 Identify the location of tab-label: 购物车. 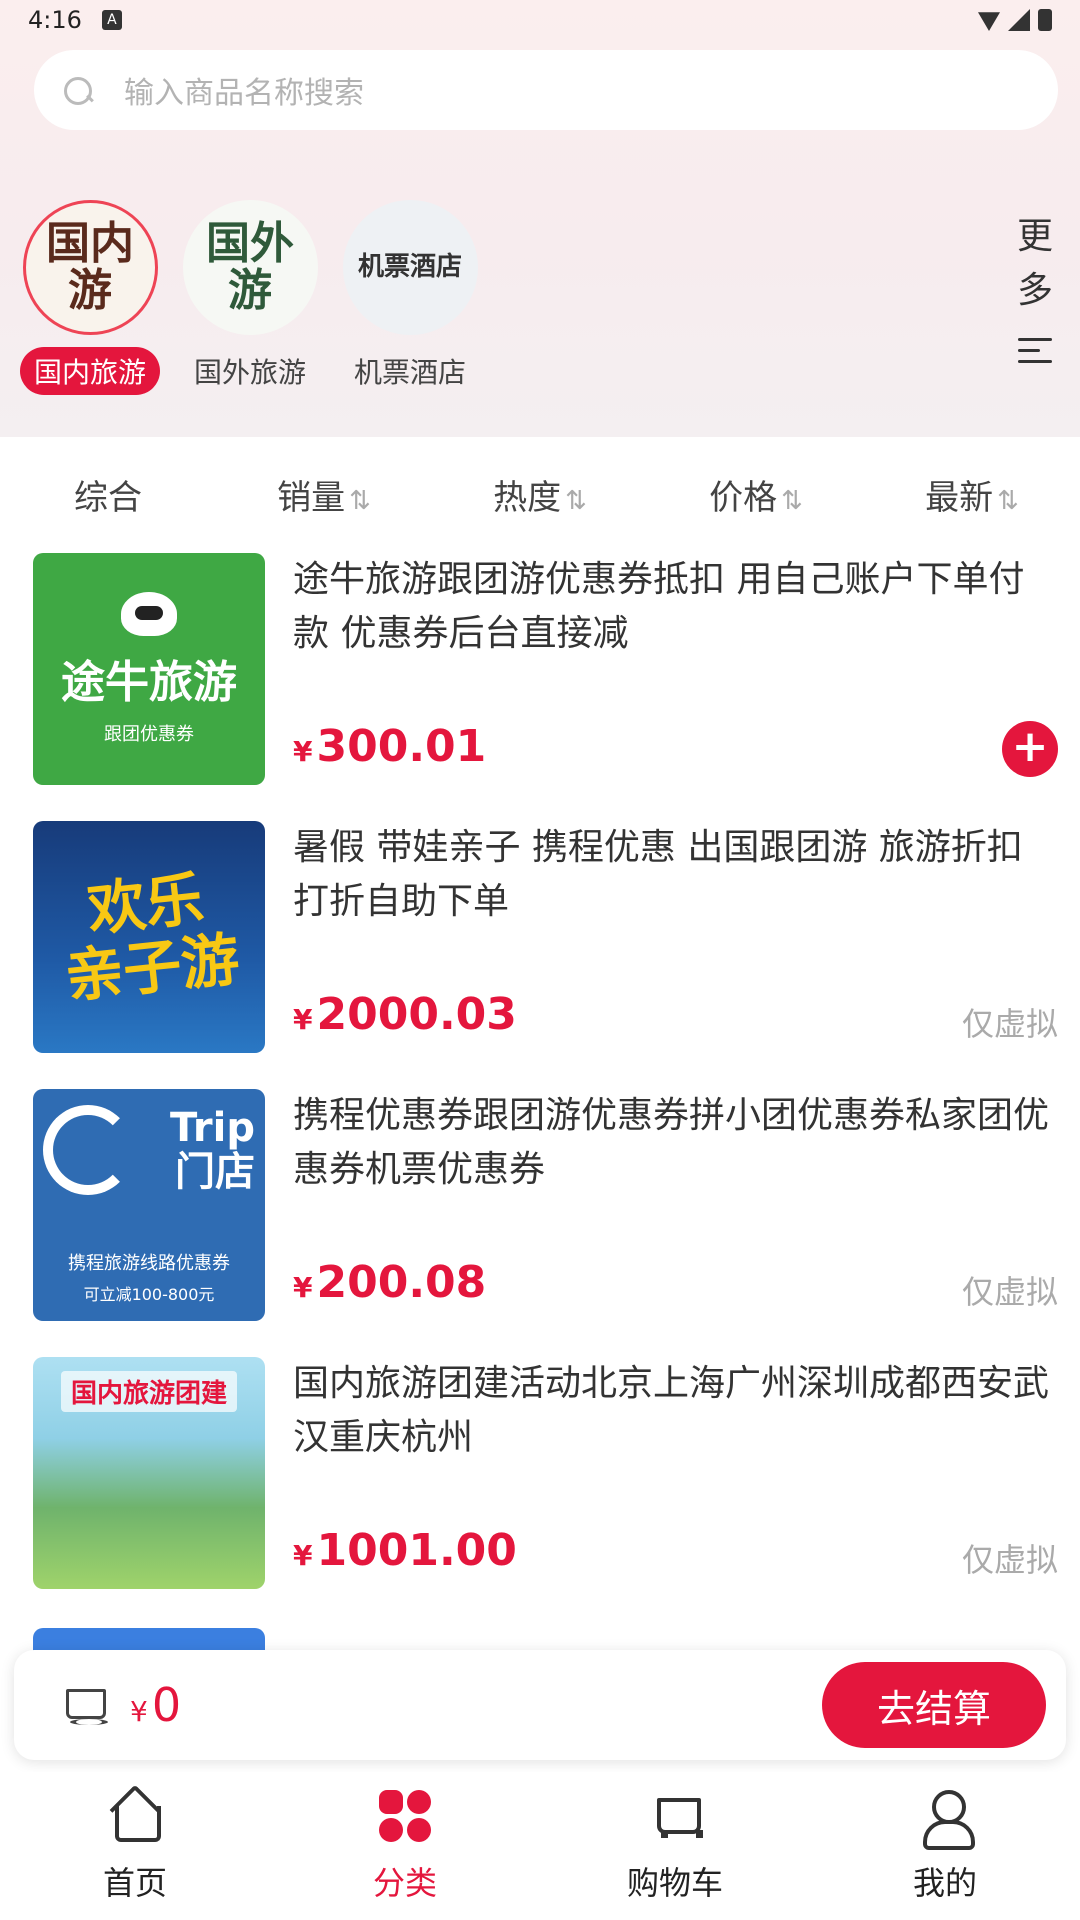
(674, 1883).